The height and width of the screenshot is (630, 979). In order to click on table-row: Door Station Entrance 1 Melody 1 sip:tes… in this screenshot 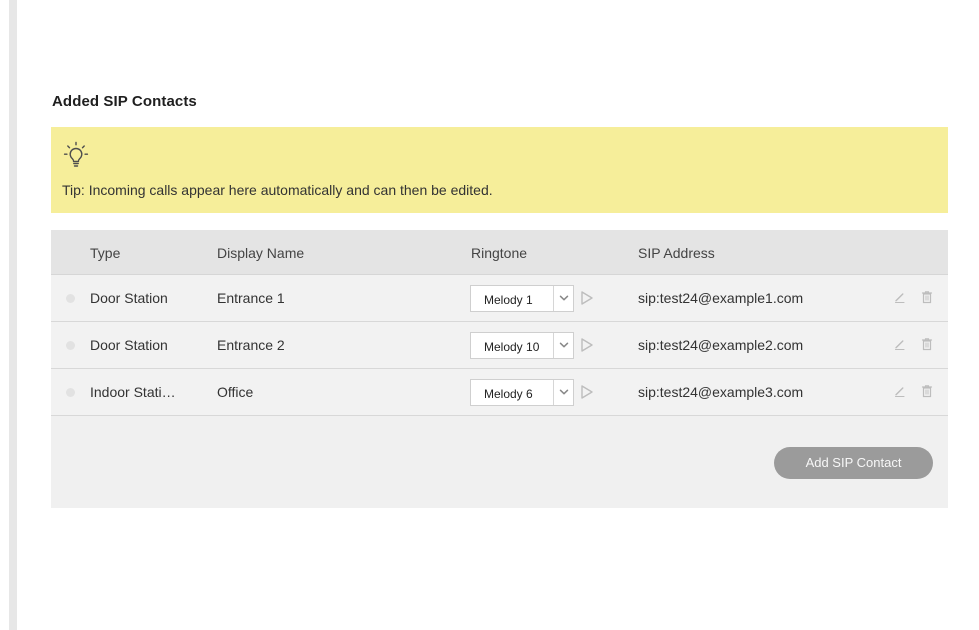, I will do `click(499, 298)`.